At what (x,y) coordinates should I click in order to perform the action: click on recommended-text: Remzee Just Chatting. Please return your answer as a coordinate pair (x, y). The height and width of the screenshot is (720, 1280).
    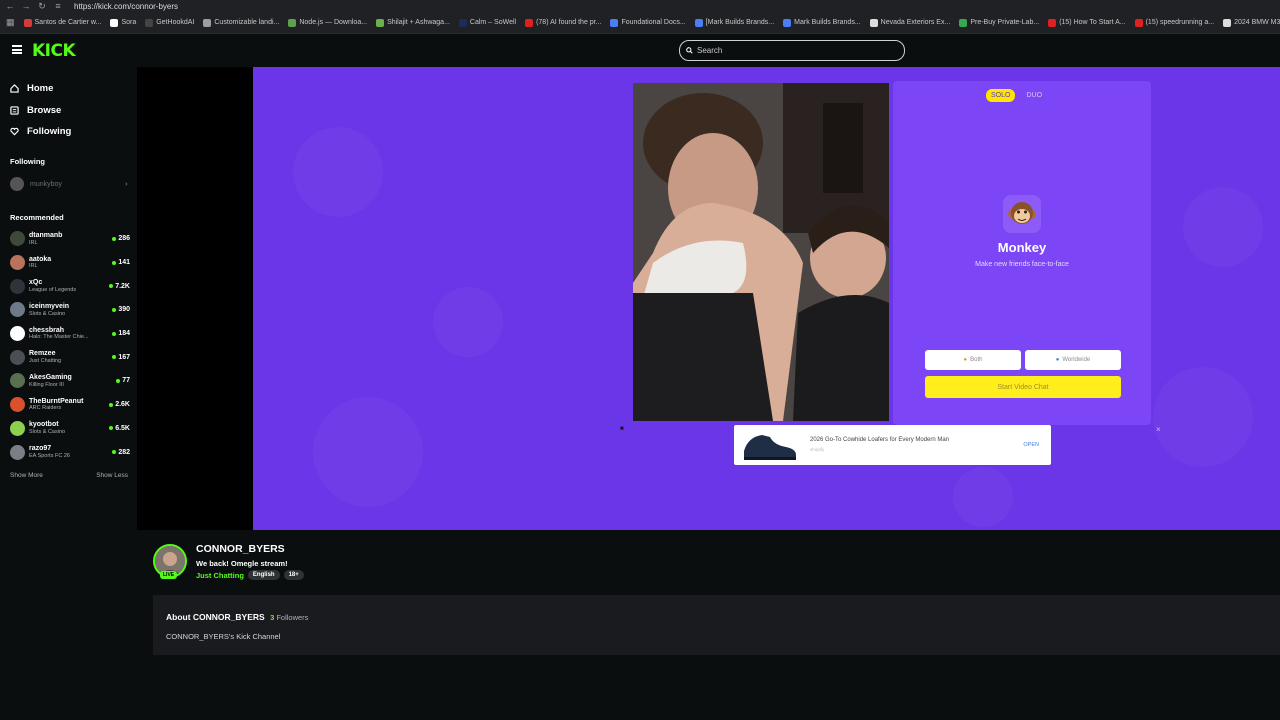
    Looking at the image, I should click on (70, 357).